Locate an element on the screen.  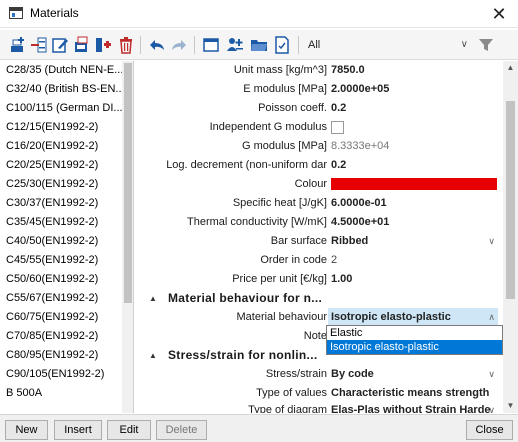
new-material-icon is located at coordinates (17, 45).